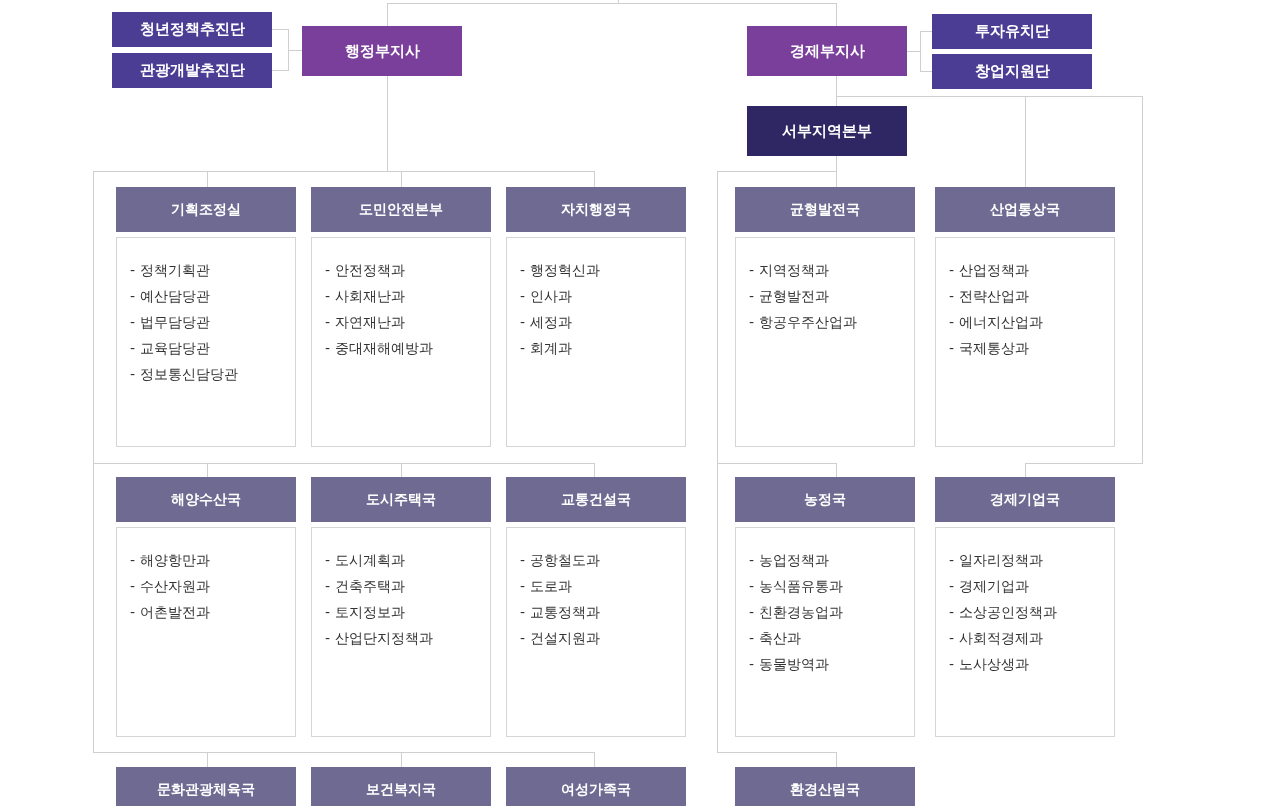  Describe the element at coordinates (401, 499) in the screenshot. I see `bureau-header: 도시주택국` at that location.